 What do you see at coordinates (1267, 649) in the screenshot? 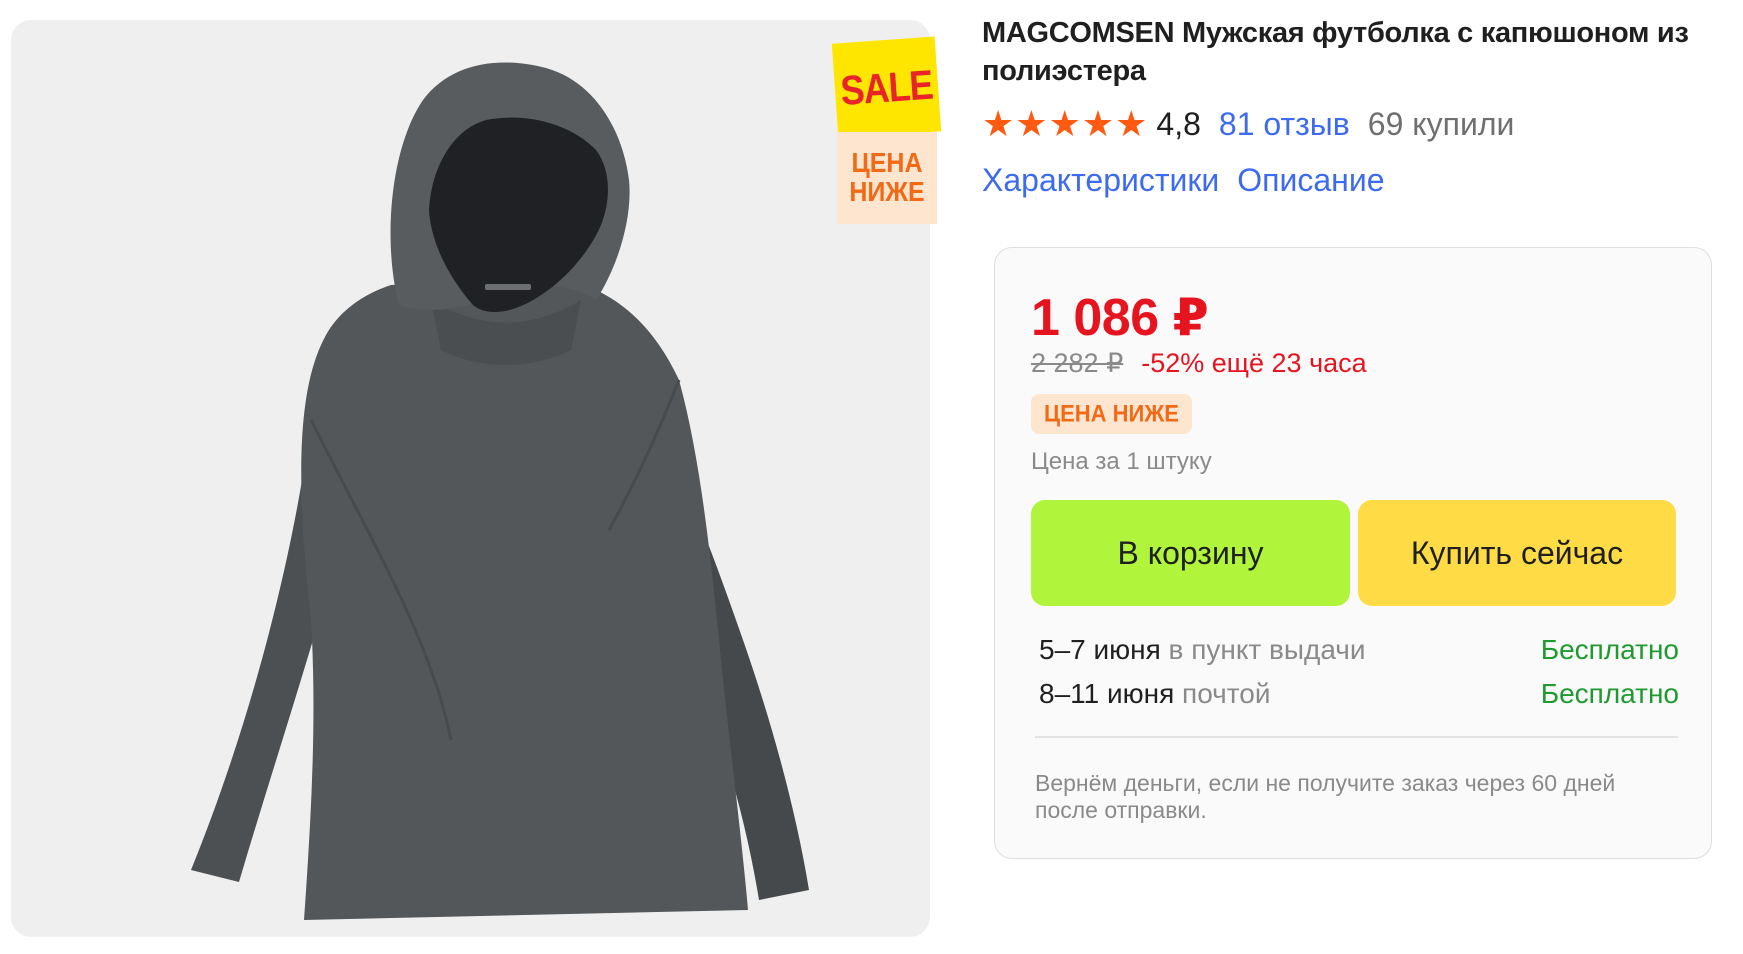
I see `delivery-method: в пункт выдачи` at bounding box center [1267, 649].